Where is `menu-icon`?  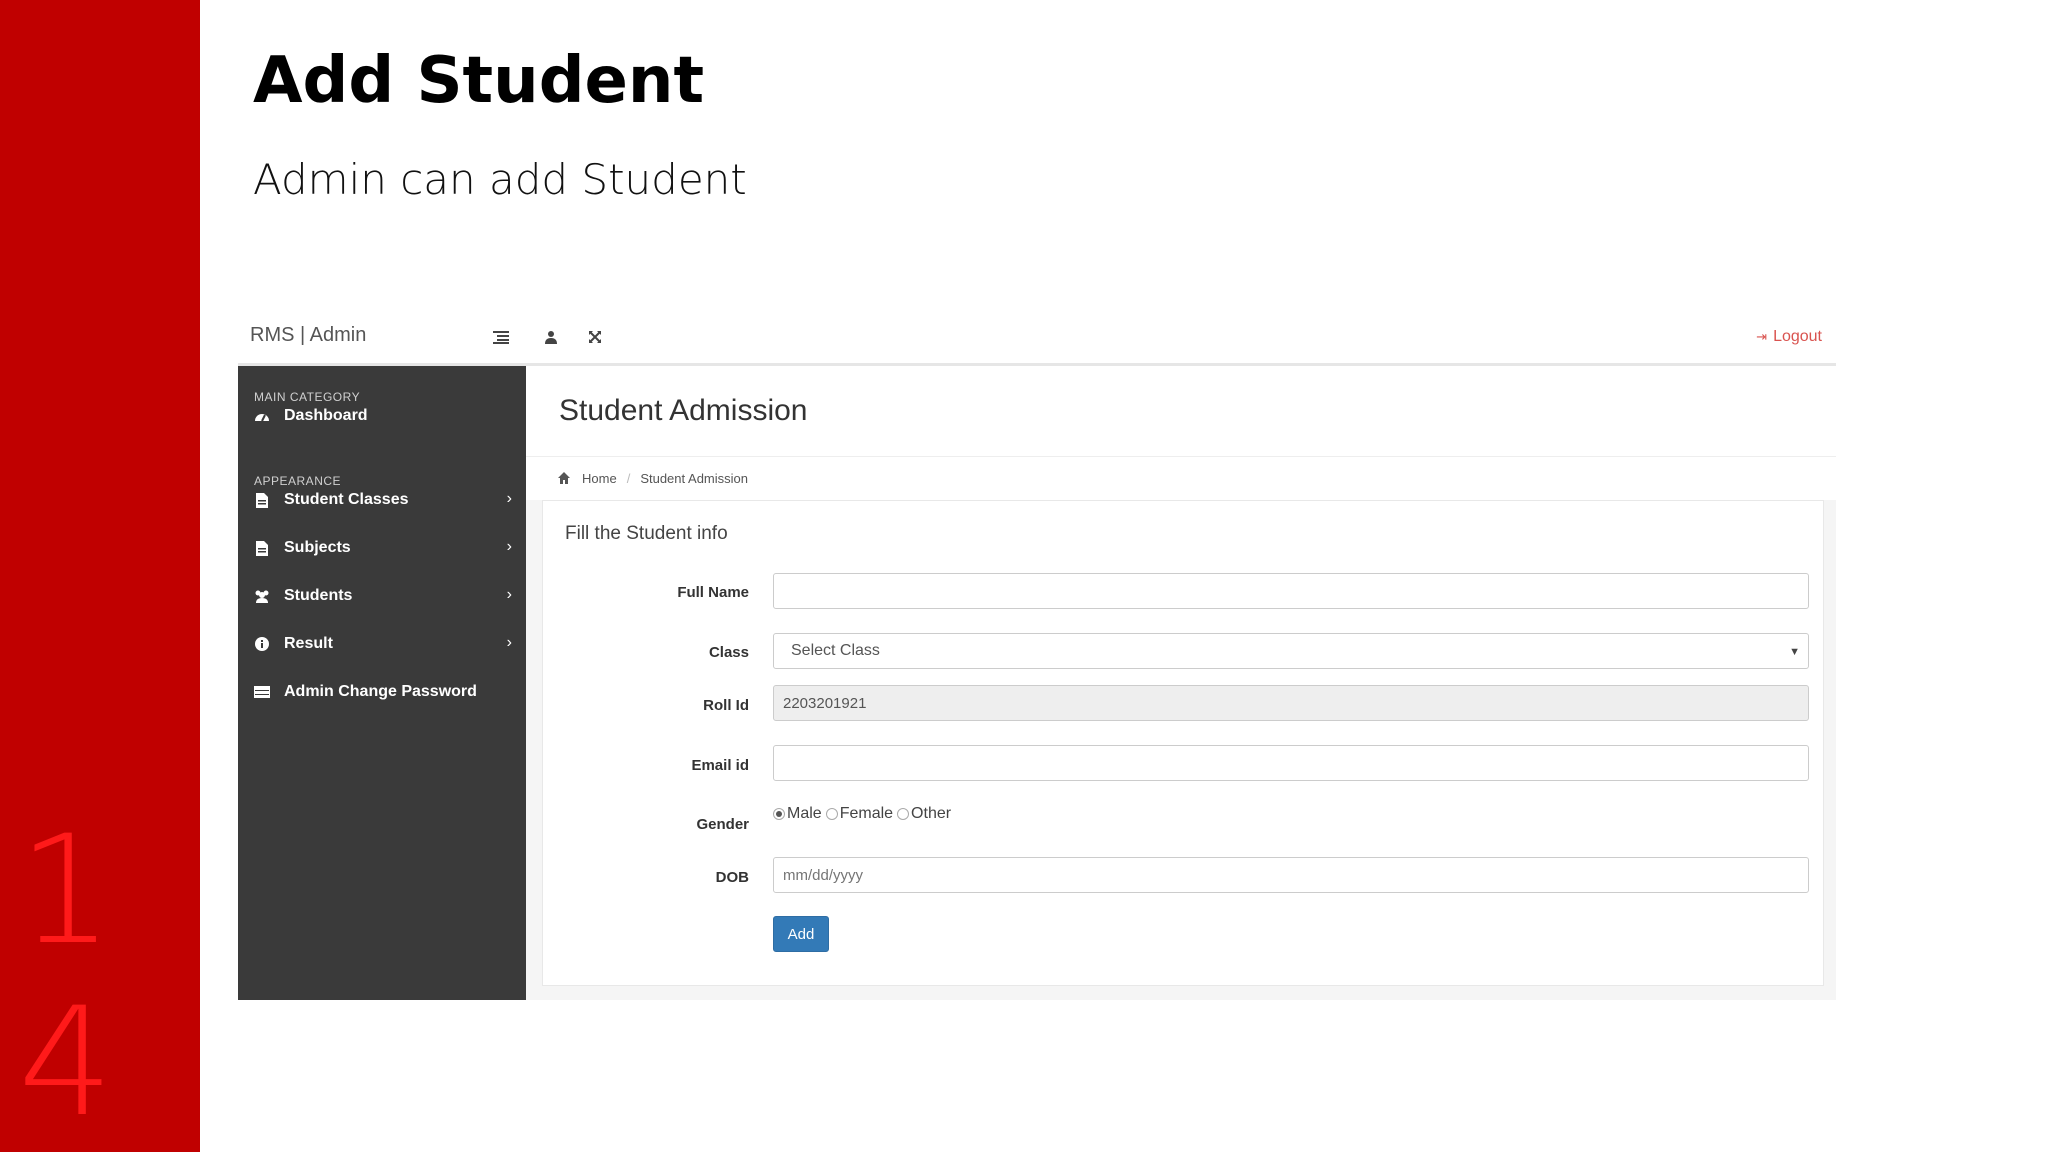 menu-icon is located at coordinates (501, 337).